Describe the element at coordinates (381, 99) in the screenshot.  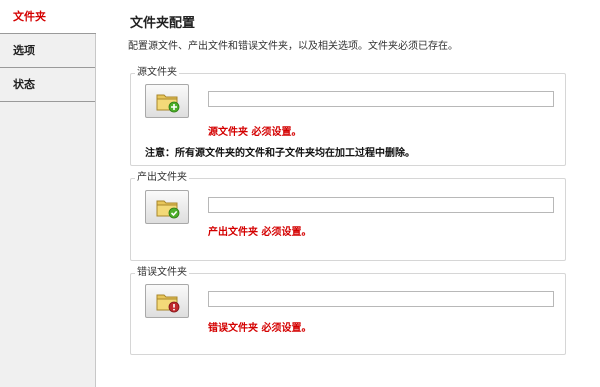
I see `source-folder-path-input` at that location.